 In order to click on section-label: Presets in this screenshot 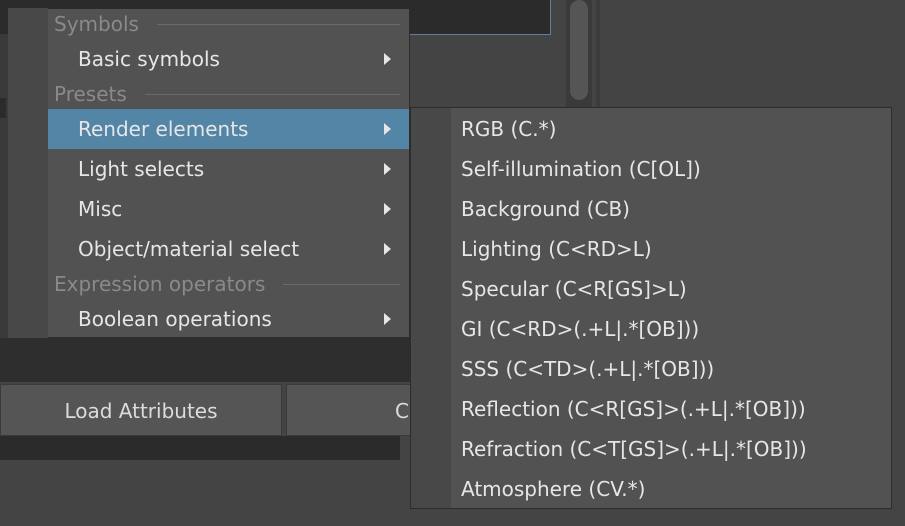, I will do `click(90, 94)`.